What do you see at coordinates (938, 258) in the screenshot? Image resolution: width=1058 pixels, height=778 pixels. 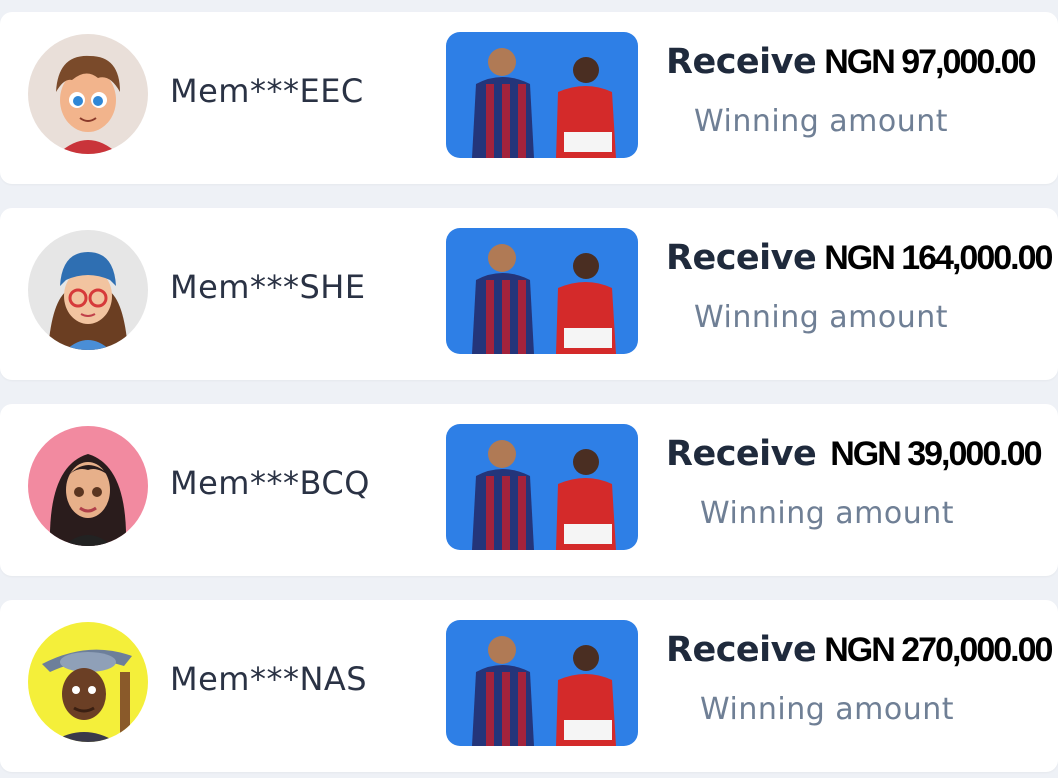 I see `winning-amount-value: NGN 164,000.00` at bounding box center [938, 258].